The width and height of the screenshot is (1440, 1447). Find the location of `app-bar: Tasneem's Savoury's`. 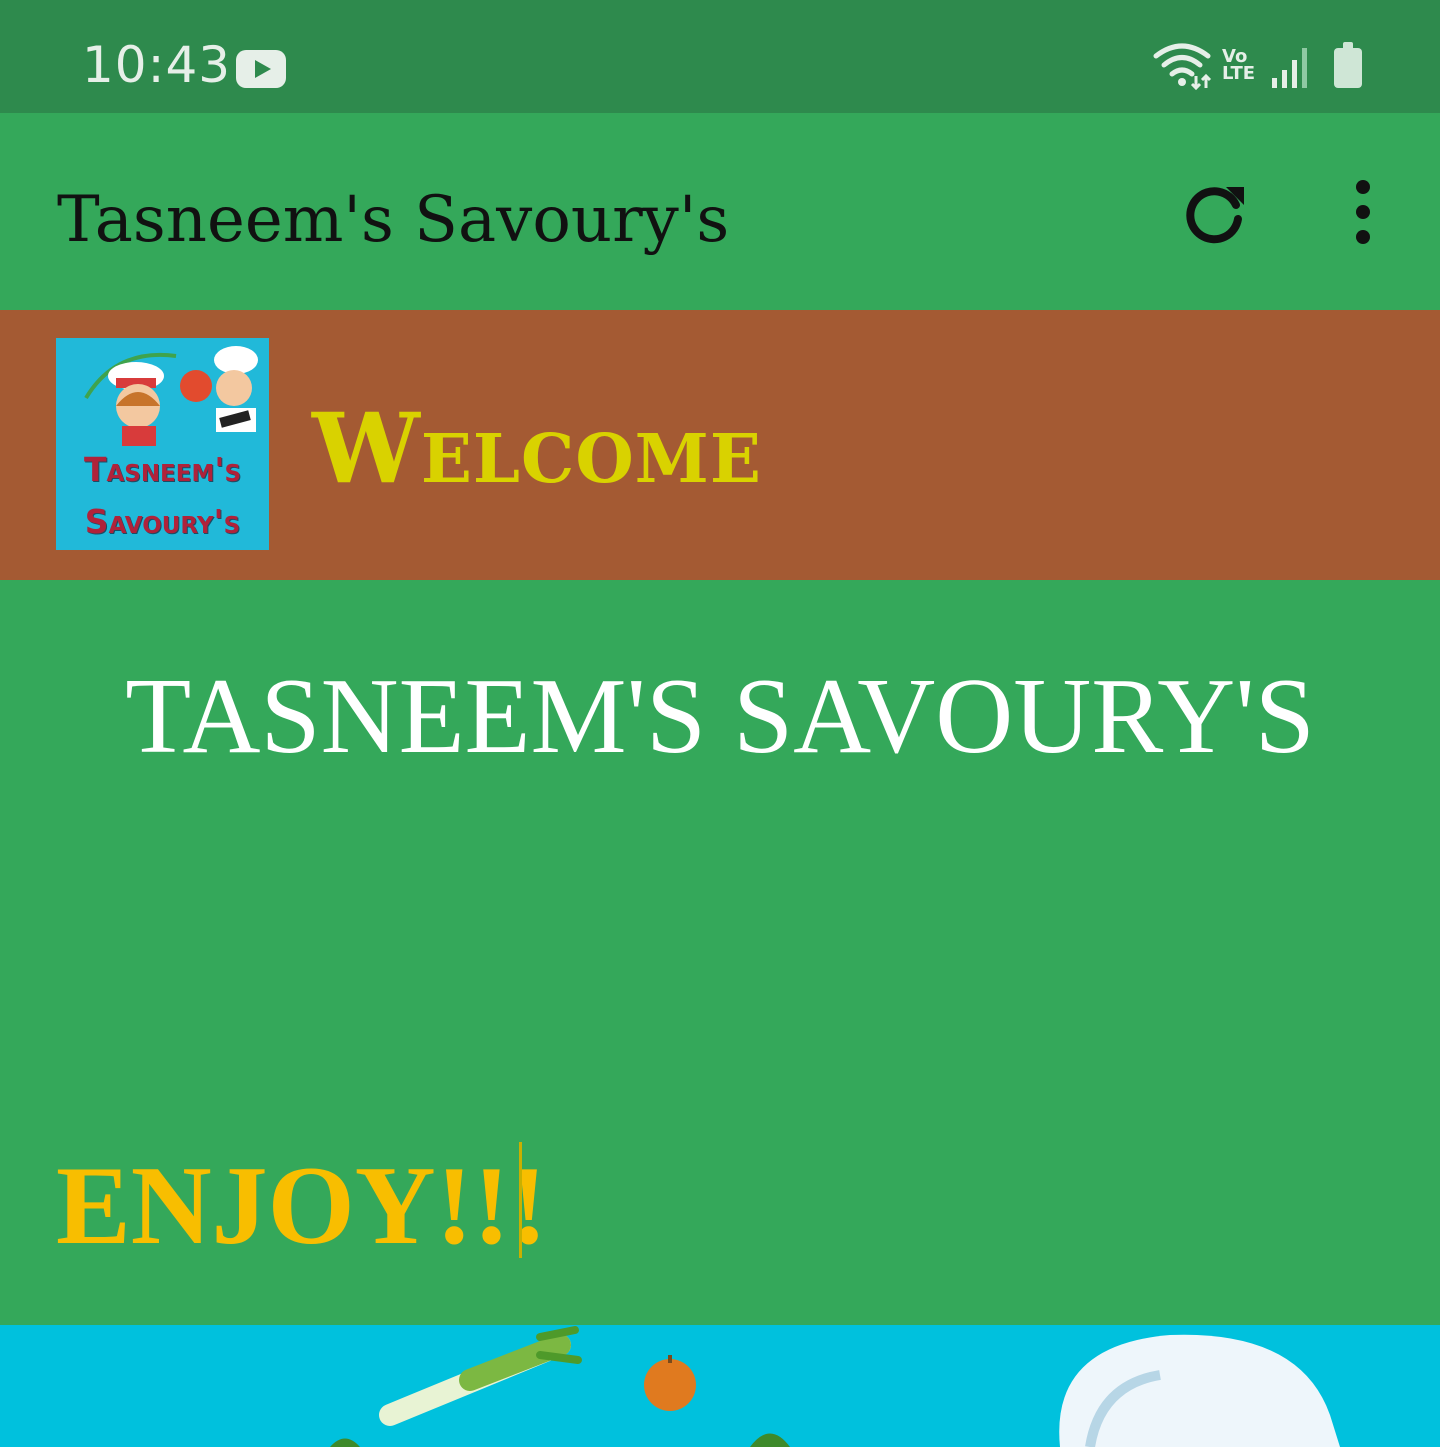

app-bar: Tasneem's Savoury's is located at coordinates (720, 211).